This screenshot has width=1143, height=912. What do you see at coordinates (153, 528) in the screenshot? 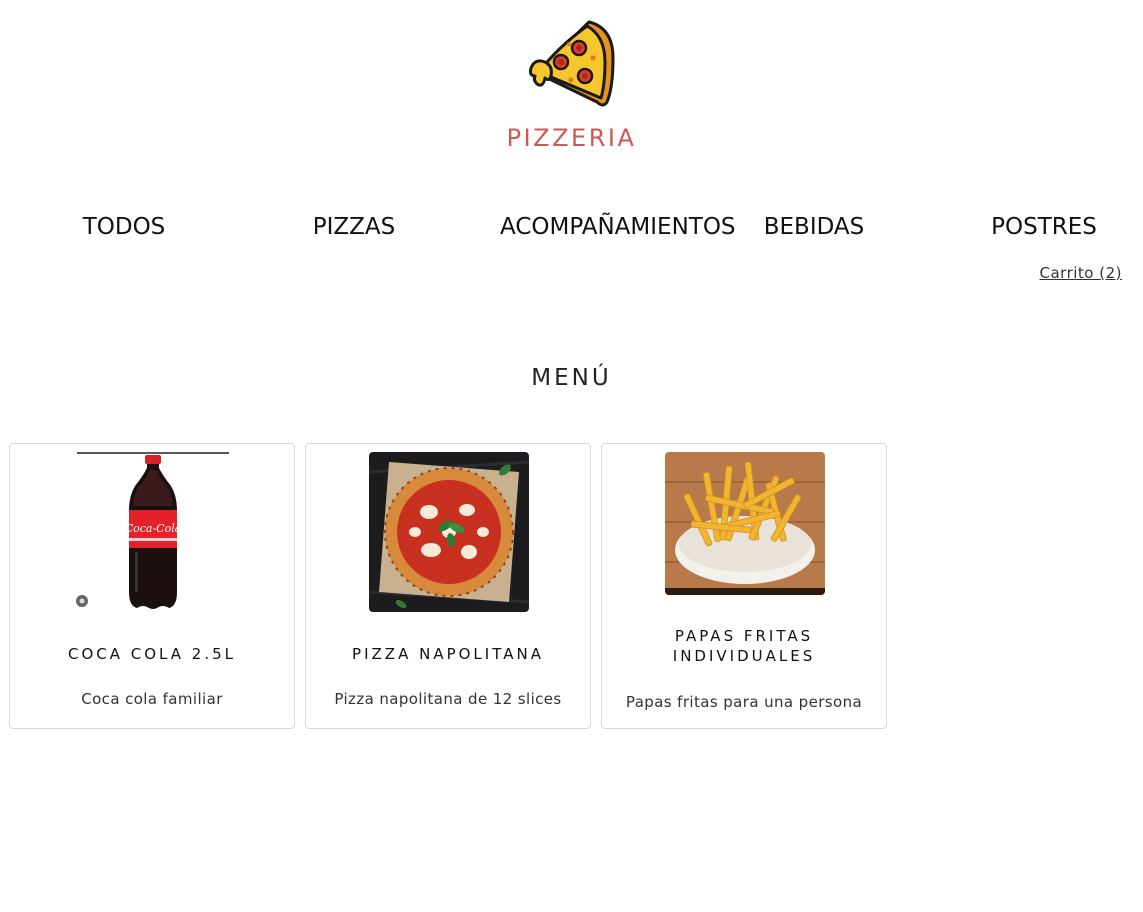
I see `svg-text: Coca-Cola` at bounding box center [153, 528].